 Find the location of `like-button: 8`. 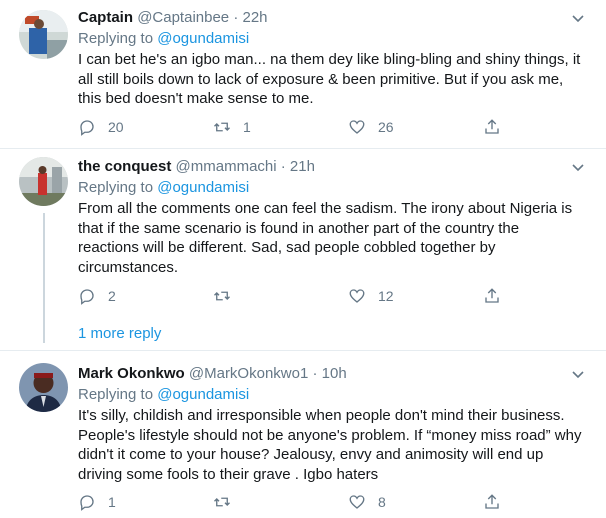

like-button: 8 is located at coordinates (367, 502).